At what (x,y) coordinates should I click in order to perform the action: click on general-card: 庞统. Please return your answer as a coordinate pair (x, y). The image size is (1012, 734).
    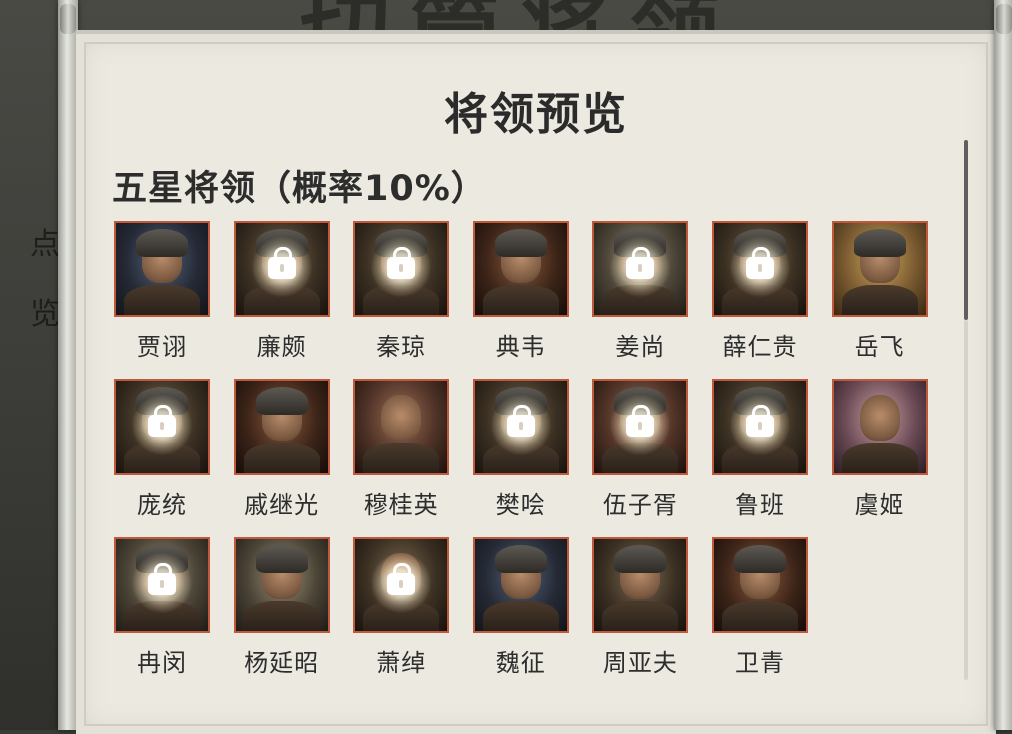
    Looking at the image, I should click on (162, 449).